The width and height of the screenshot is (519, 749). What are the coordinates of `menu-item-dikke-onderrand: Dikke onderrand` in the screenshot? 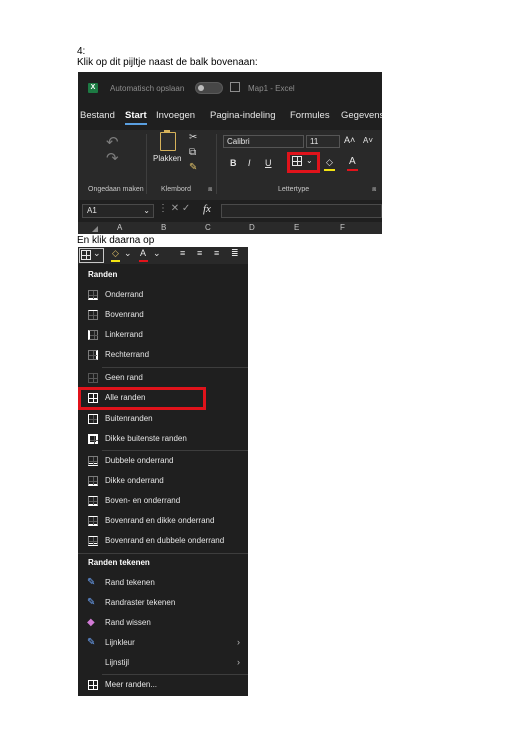 It's located at (163, 481).